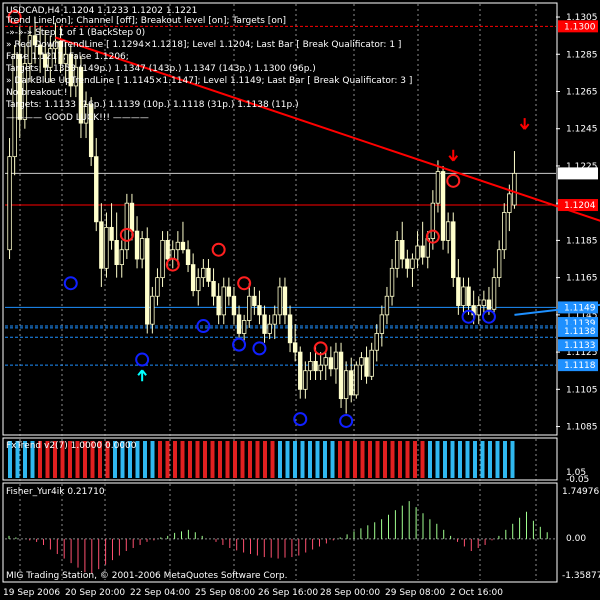 This screenshot has height=600, width=600. What do you see at coordinates (77, 118) in the screenshot?
I see `info-line: ———— GOOD LUCK!!! ————` at bounding box center [77, 118].